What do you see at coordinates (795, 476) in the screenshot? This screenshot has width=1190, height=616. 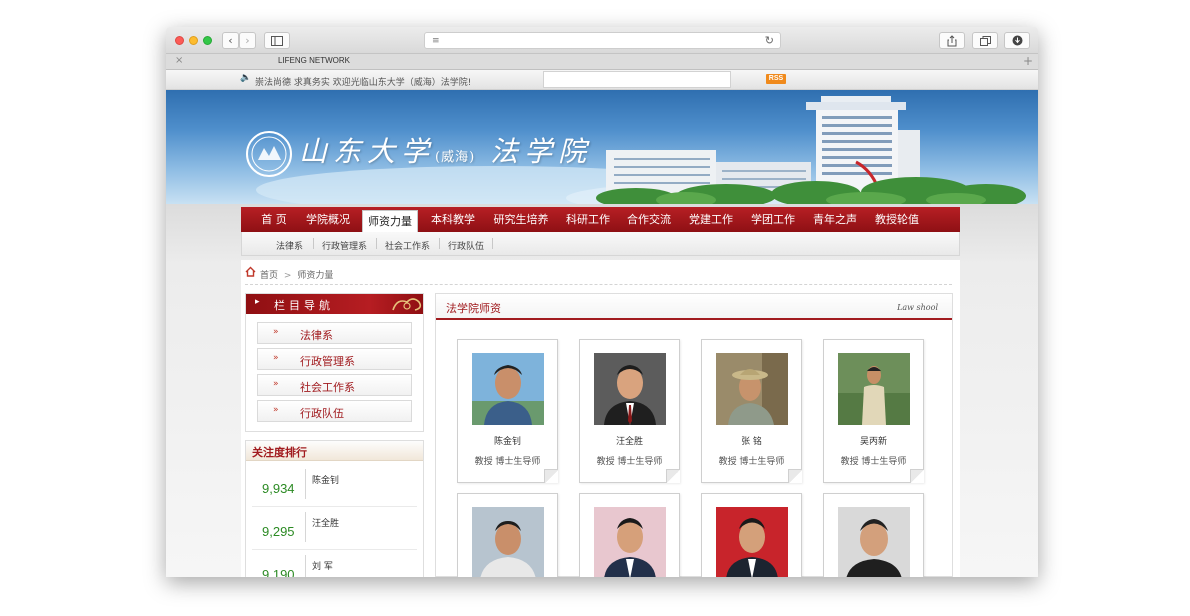 I see `page-curl-decoration` at bounding box center [795, 476].